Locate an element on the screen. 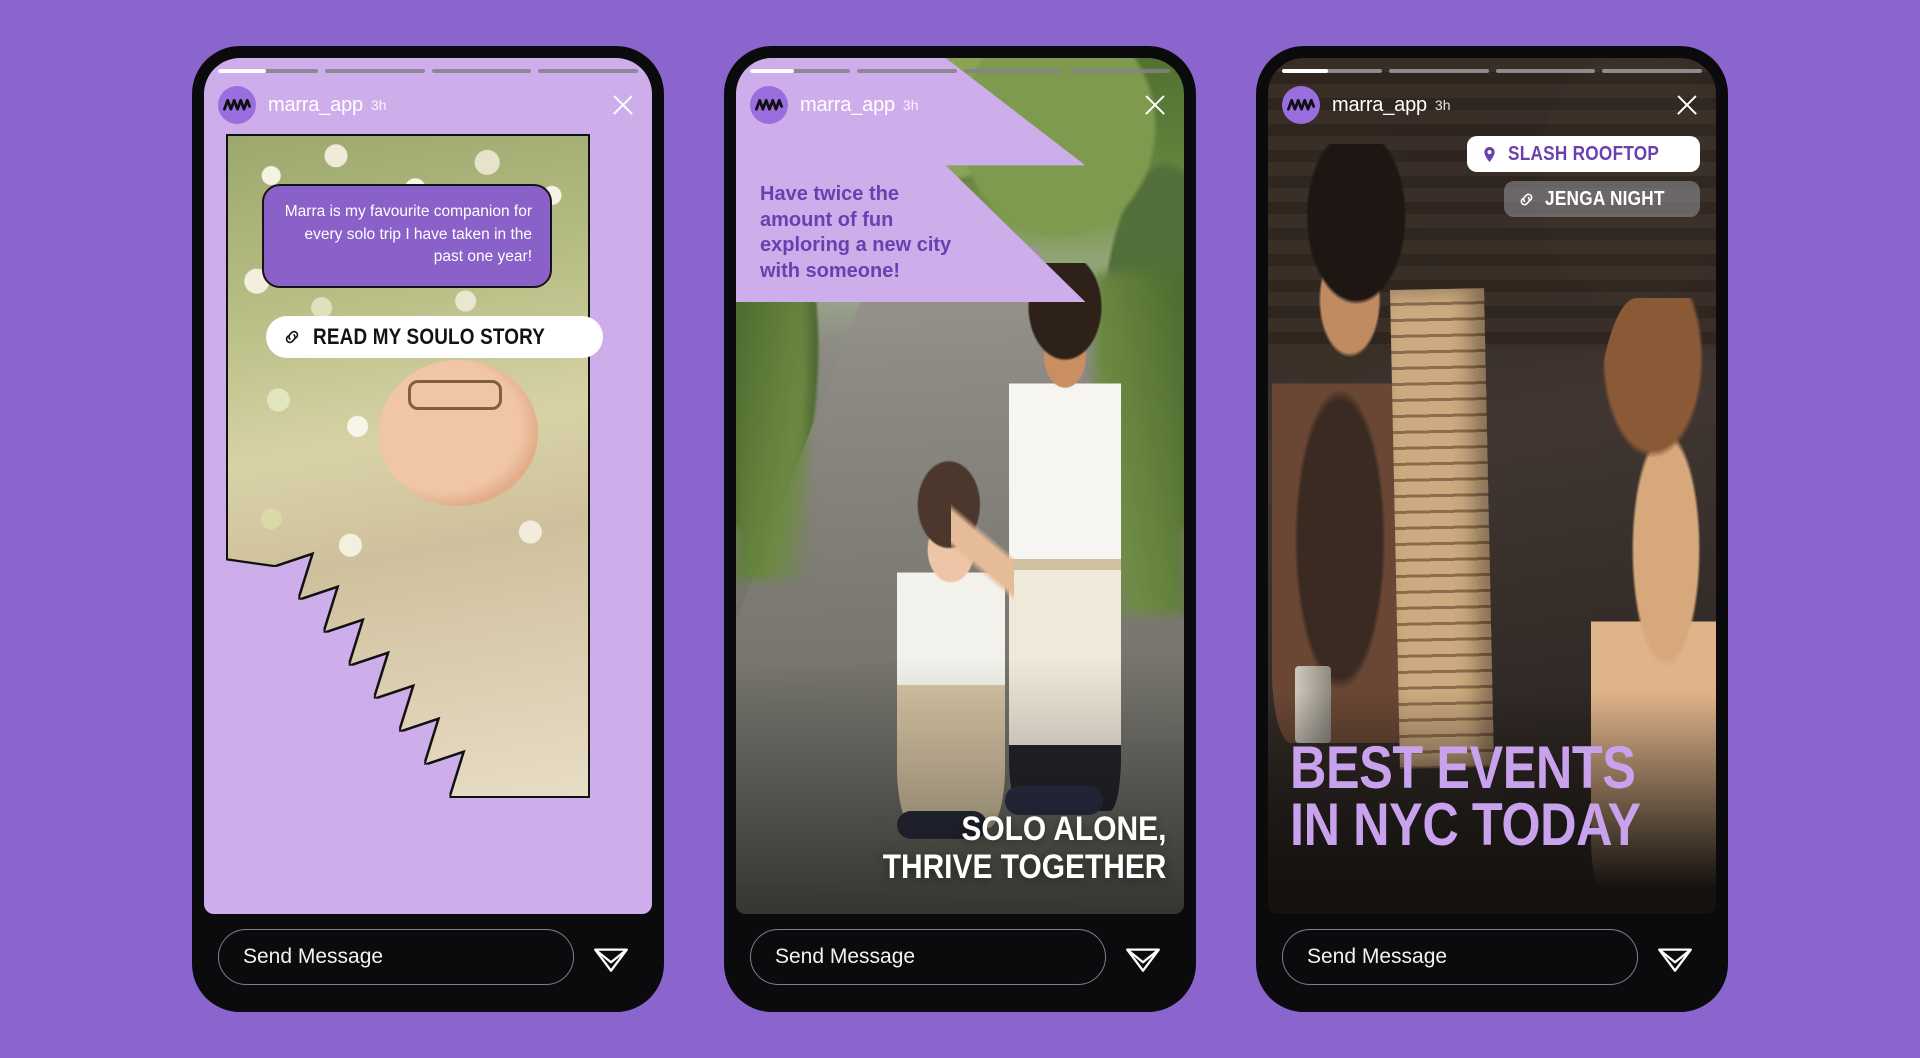  caption-line-1: BEST EVENTS is located at coordinates (1463, 767).